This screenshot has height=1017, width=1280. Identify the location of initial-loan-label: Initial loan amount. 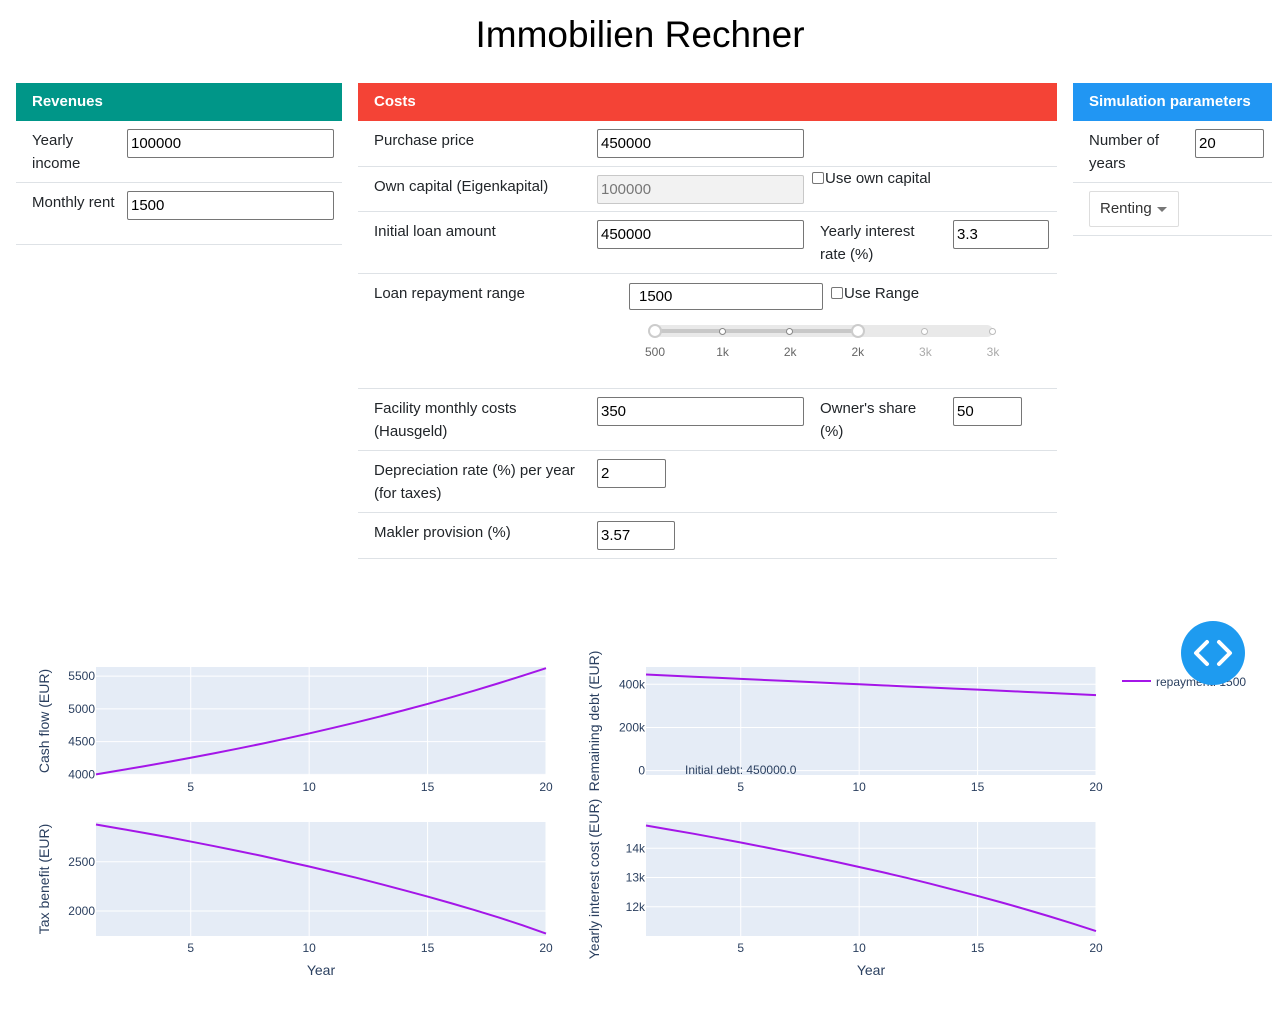
(435, 231).